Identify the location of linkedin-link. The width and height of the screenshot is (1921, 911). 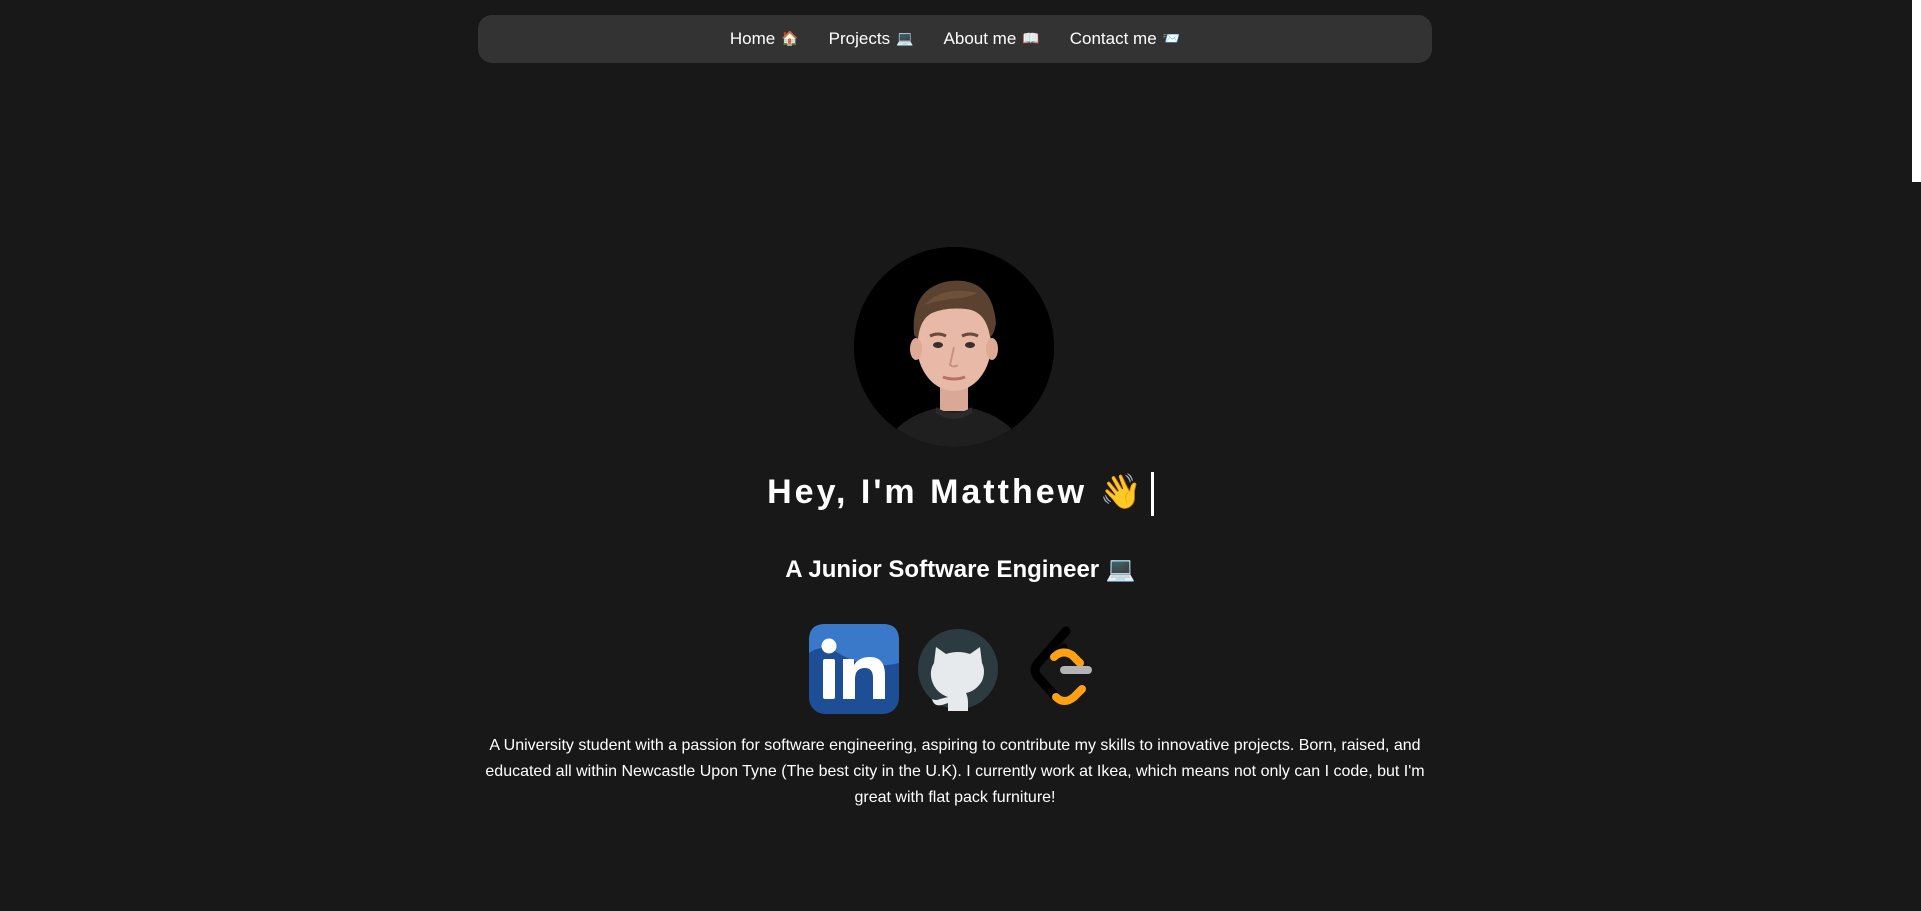
(854, 669).